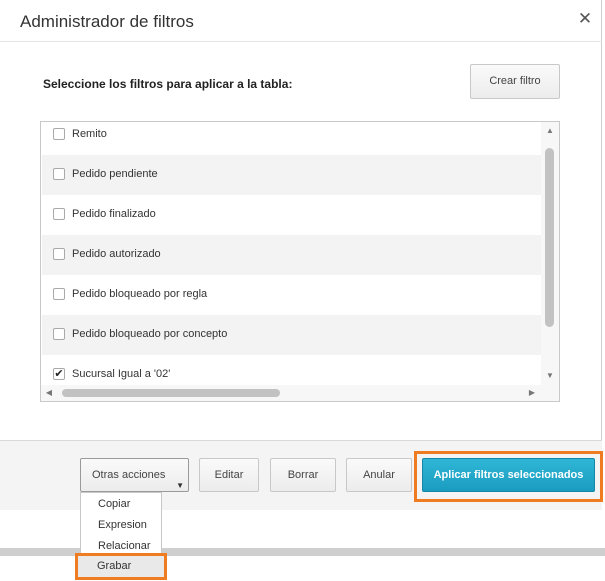  I want to click on filter-row: Pedido pendiente, so click(291, 175).